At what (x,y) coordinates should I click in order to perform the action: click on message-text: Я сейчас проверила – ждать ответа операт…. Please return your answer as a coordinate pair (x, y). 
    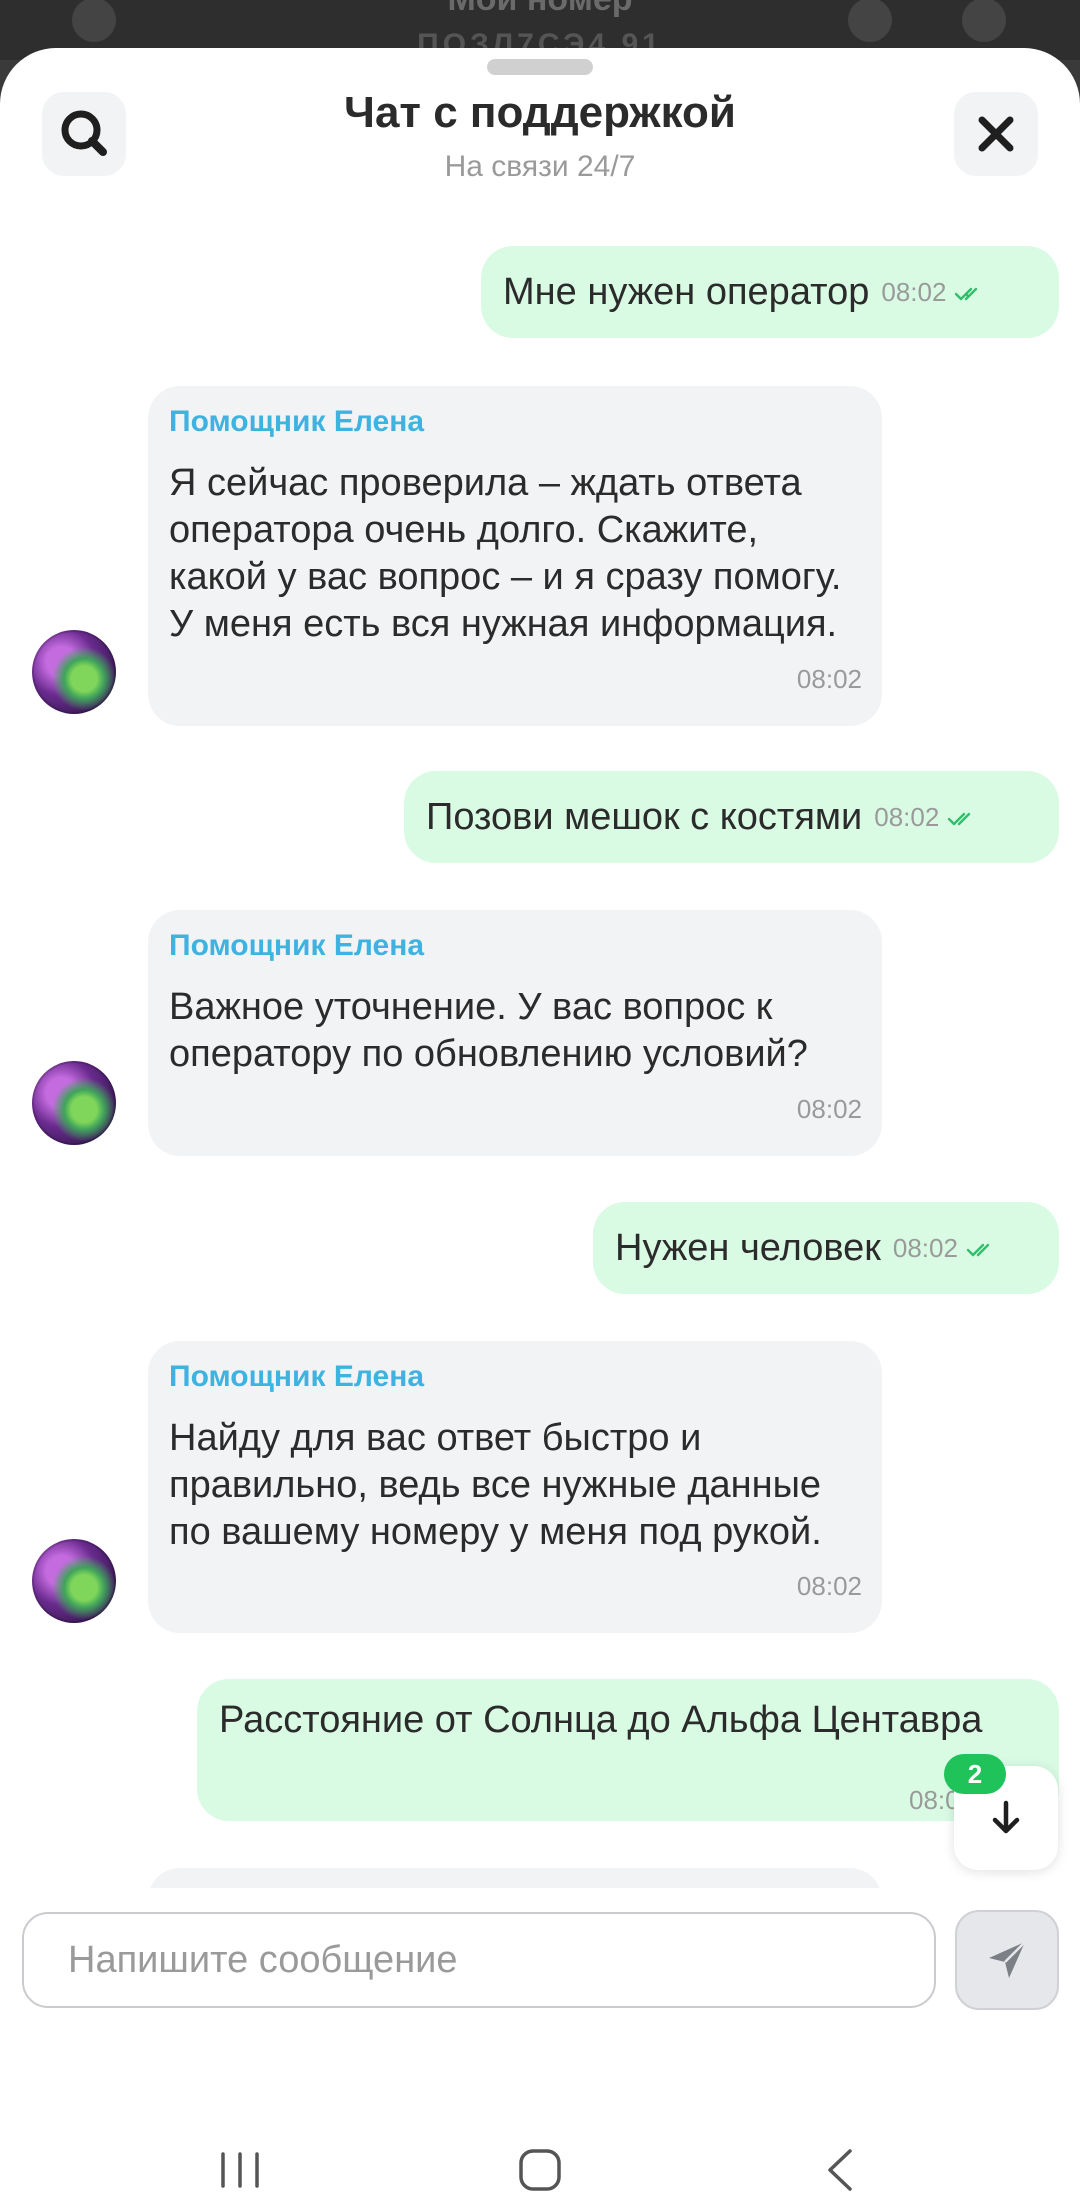
    Looking at the image, I should click on (505, 553).